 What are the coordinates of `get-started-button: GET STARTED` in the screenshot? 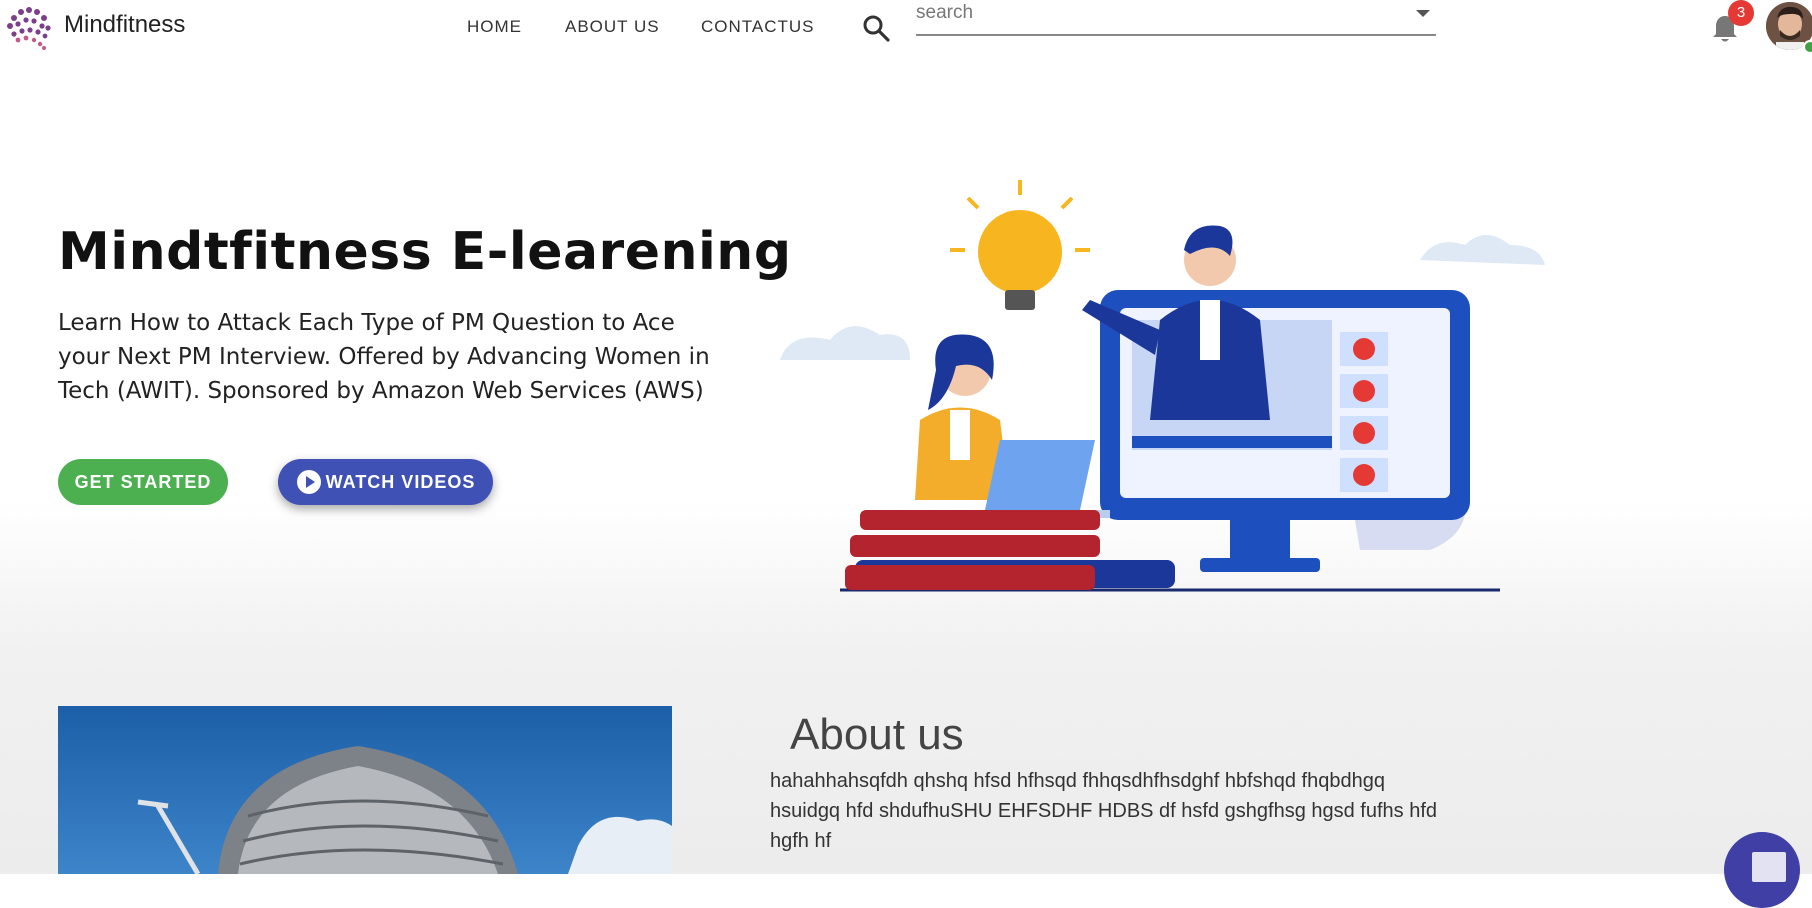 It's located at (143, 482).